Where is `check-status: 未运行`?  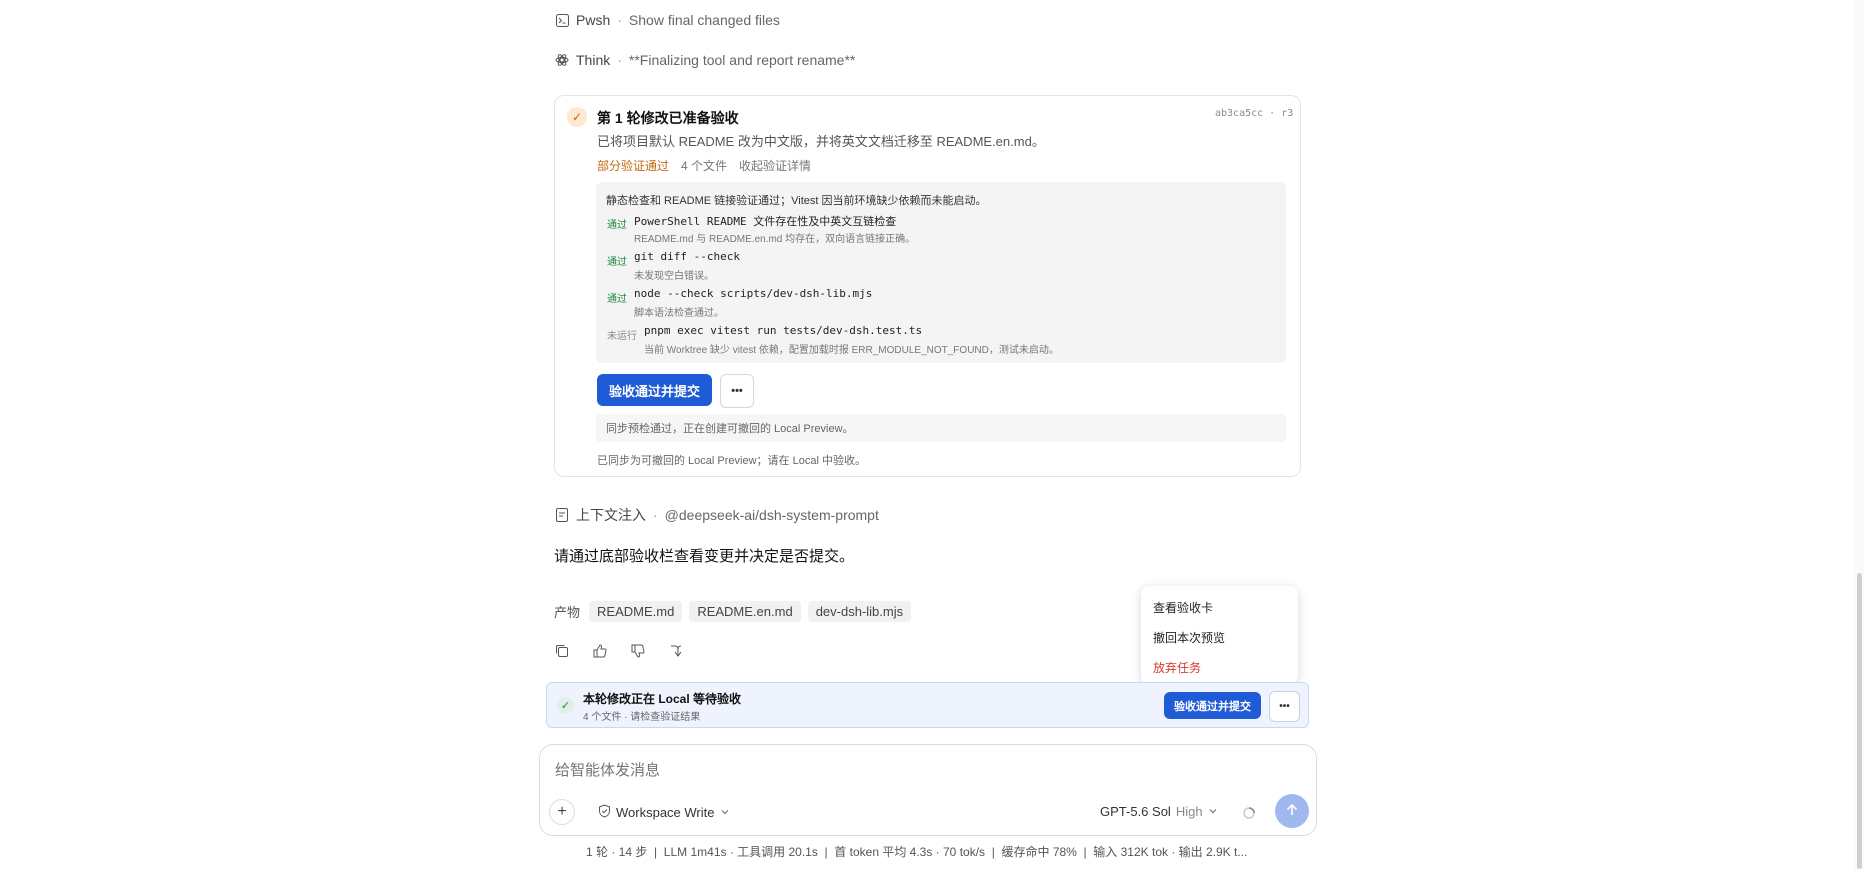 check-status: 未运行 is located at coordinates (622, 336).